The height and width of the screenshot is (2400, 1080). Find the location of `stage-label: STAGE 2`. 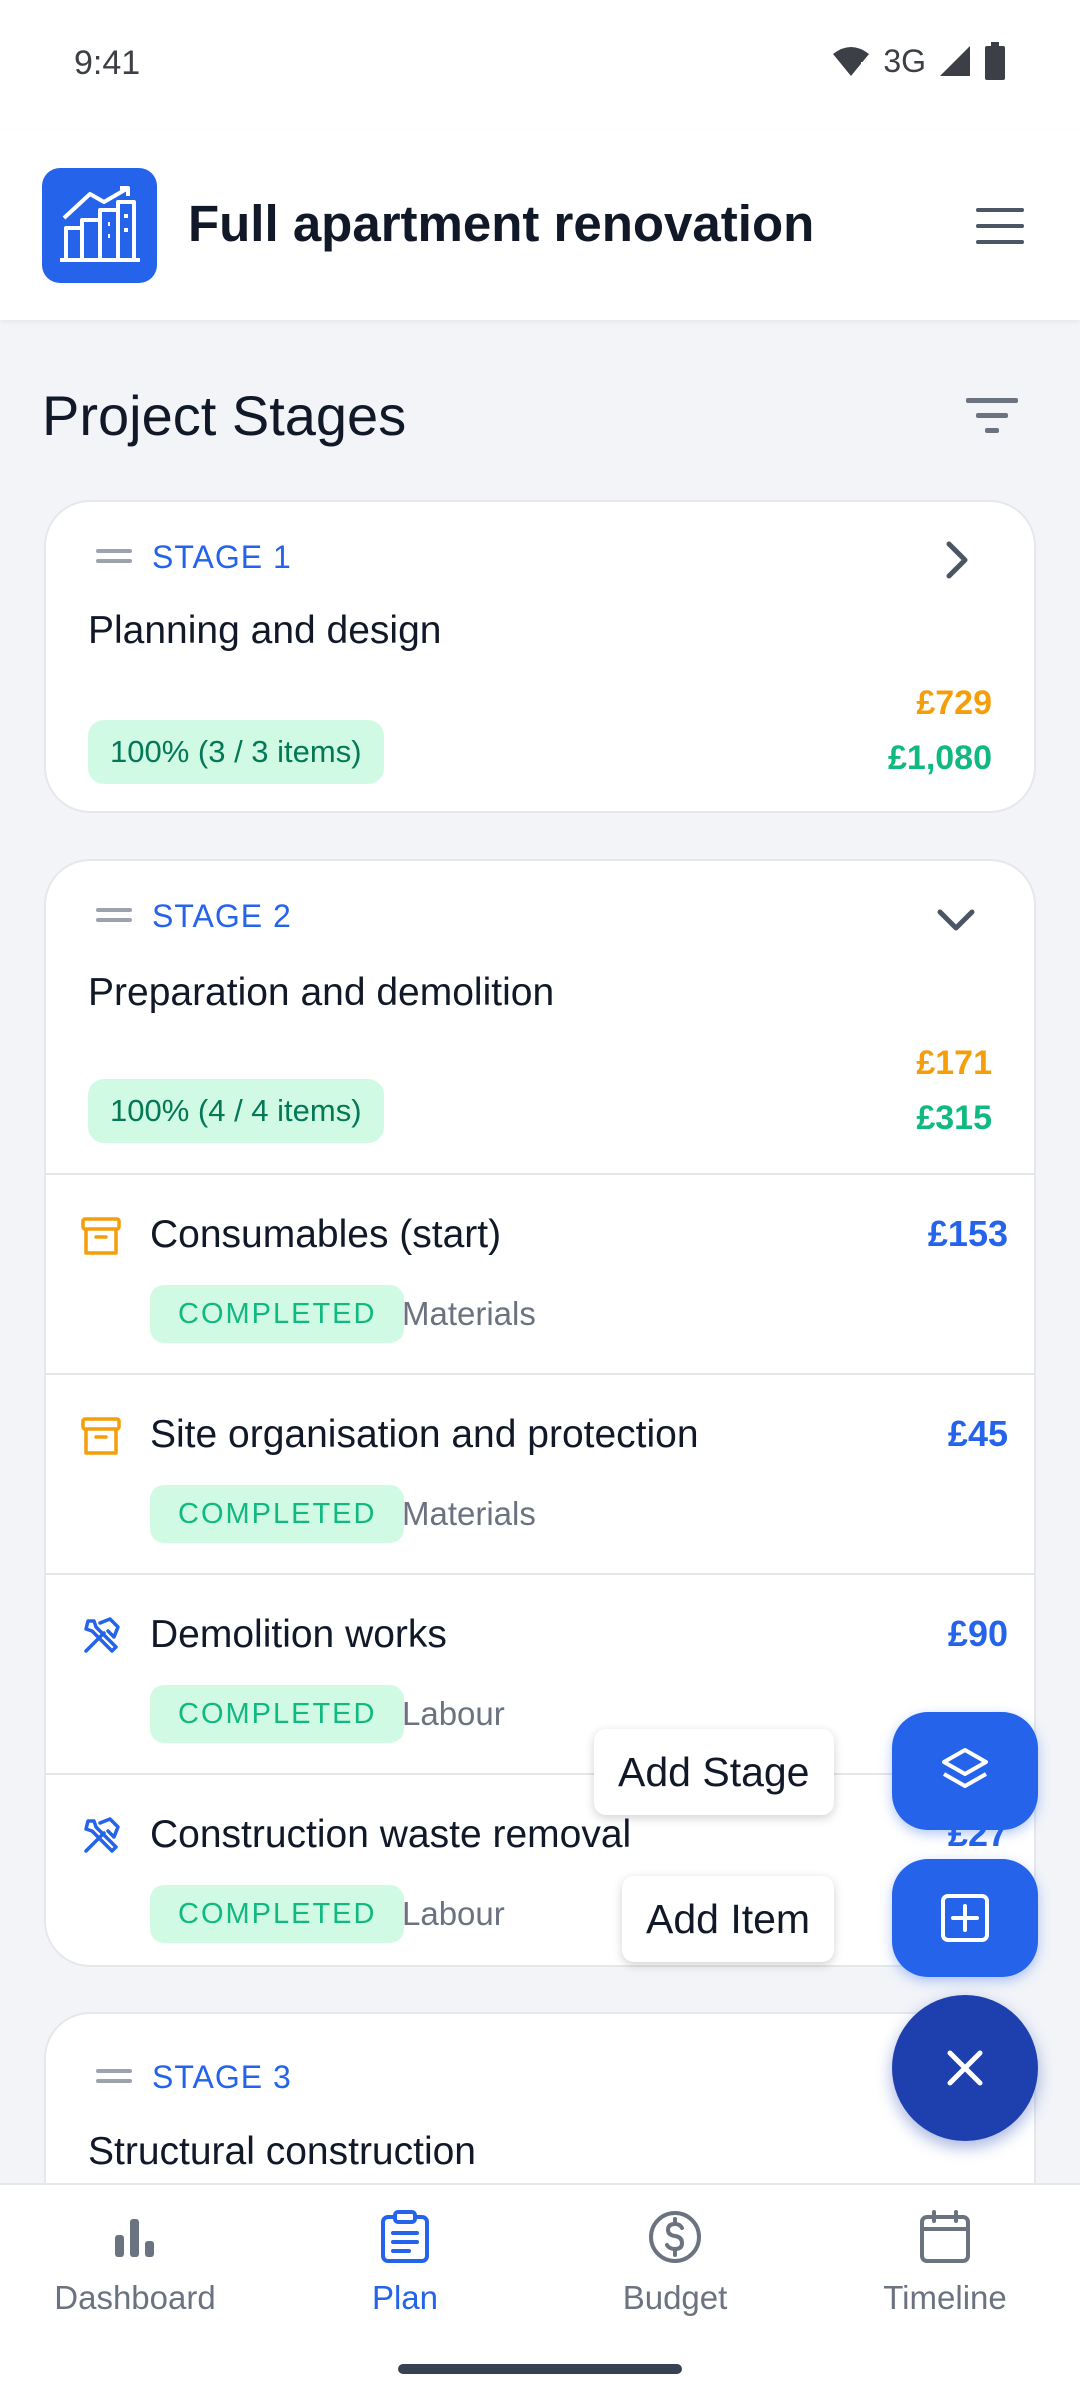

stage-label: STAGE 2 is located at coordinates (222, 916).